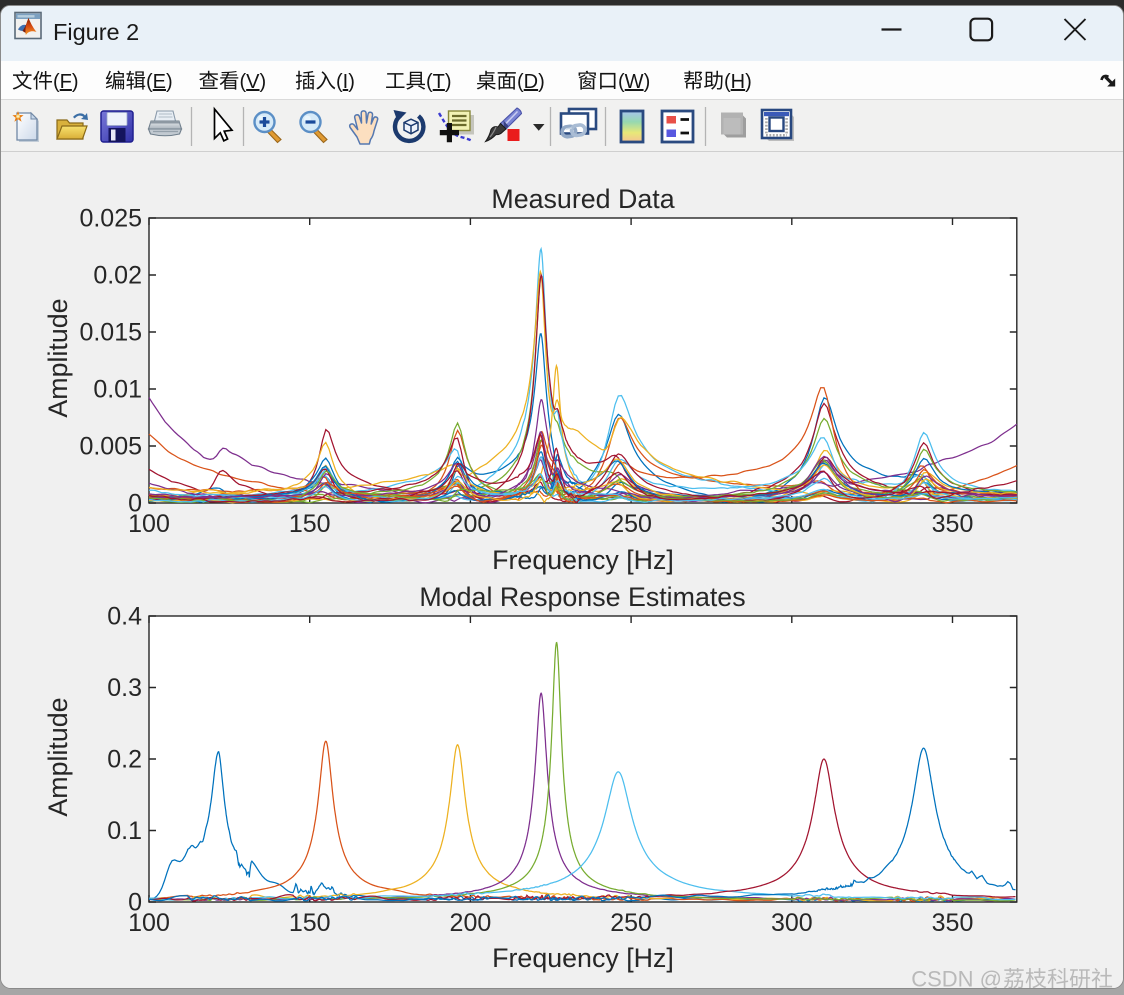 This screenshot has height=995, width=1124. Describe the element at coordinates (582, 199) in the screenshot. I see `svg-text: Measured Data` at that location.